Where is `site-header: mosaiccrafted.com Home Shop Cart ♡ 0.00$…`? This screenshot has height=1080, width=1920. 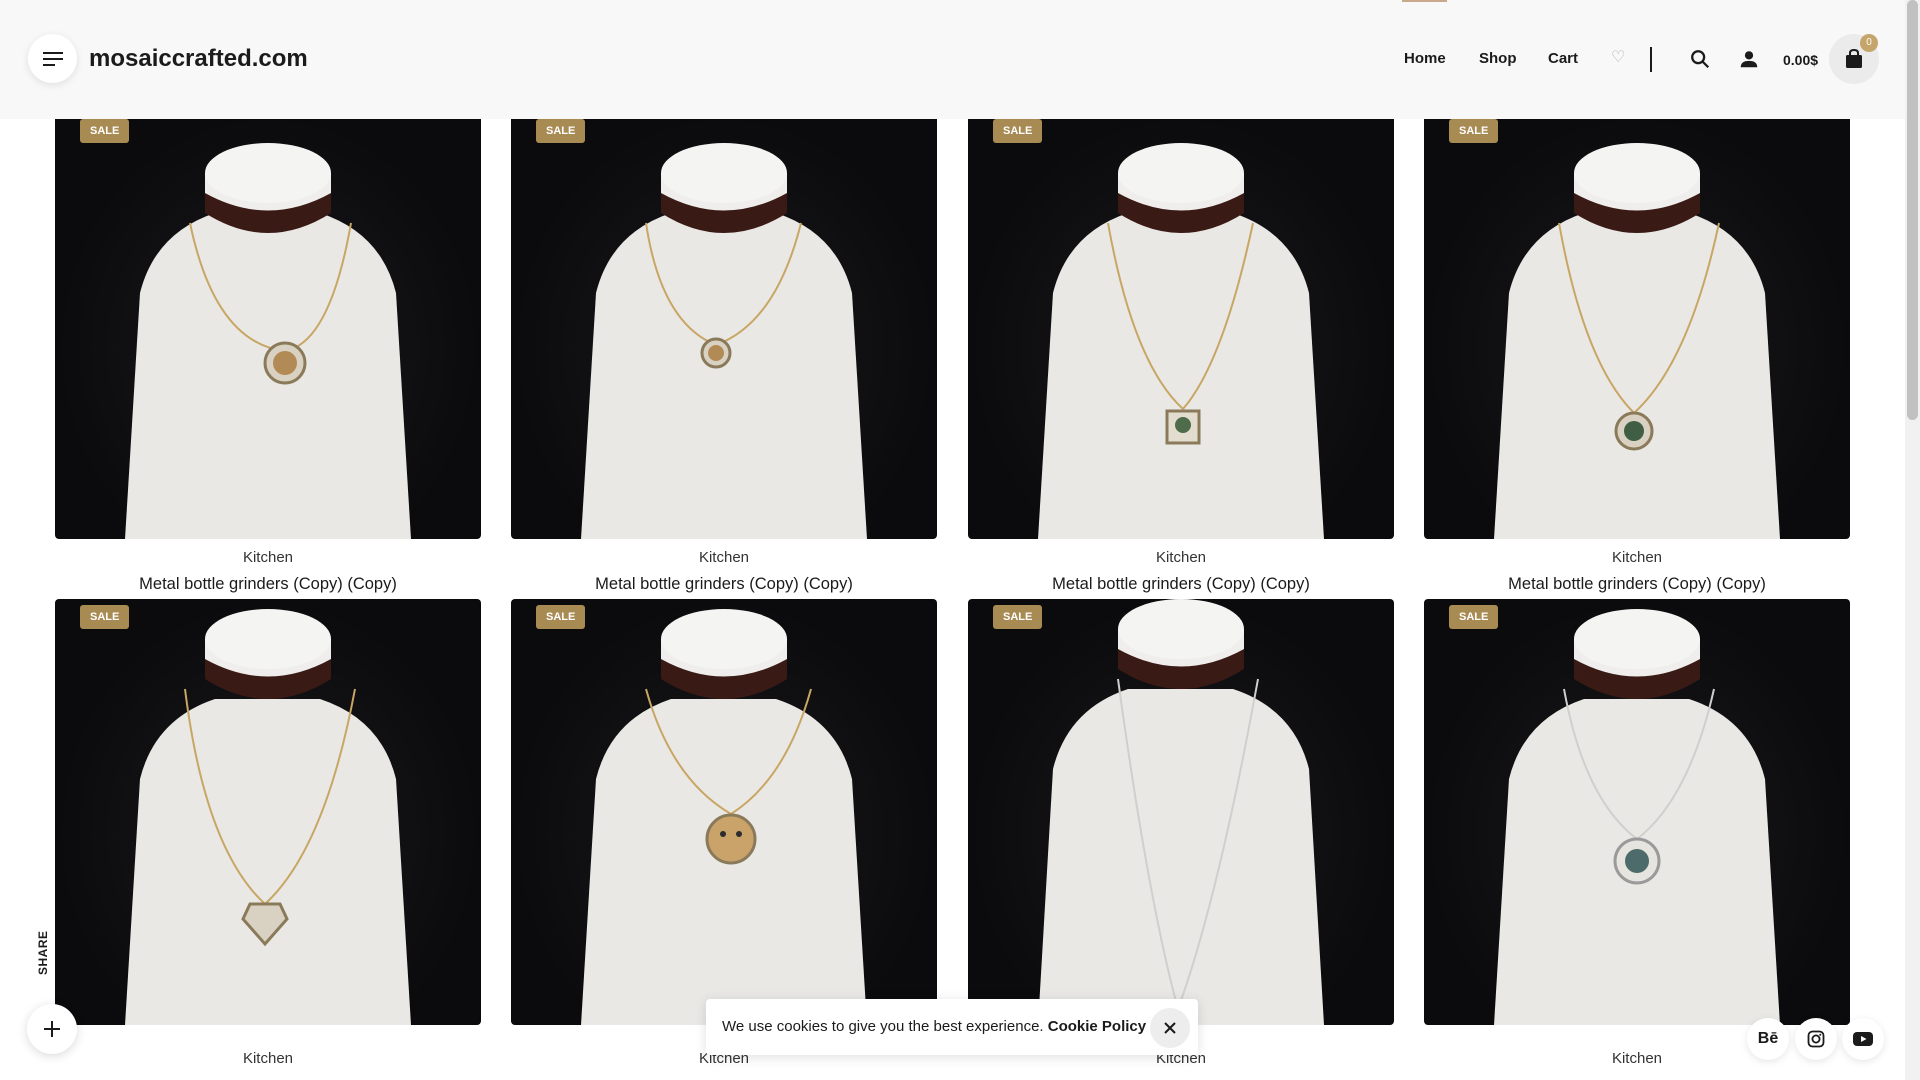
site-header: mosaiccrafted.com Home Shop Cart ♡ 0.00$… is located at coordinates (952, 59).